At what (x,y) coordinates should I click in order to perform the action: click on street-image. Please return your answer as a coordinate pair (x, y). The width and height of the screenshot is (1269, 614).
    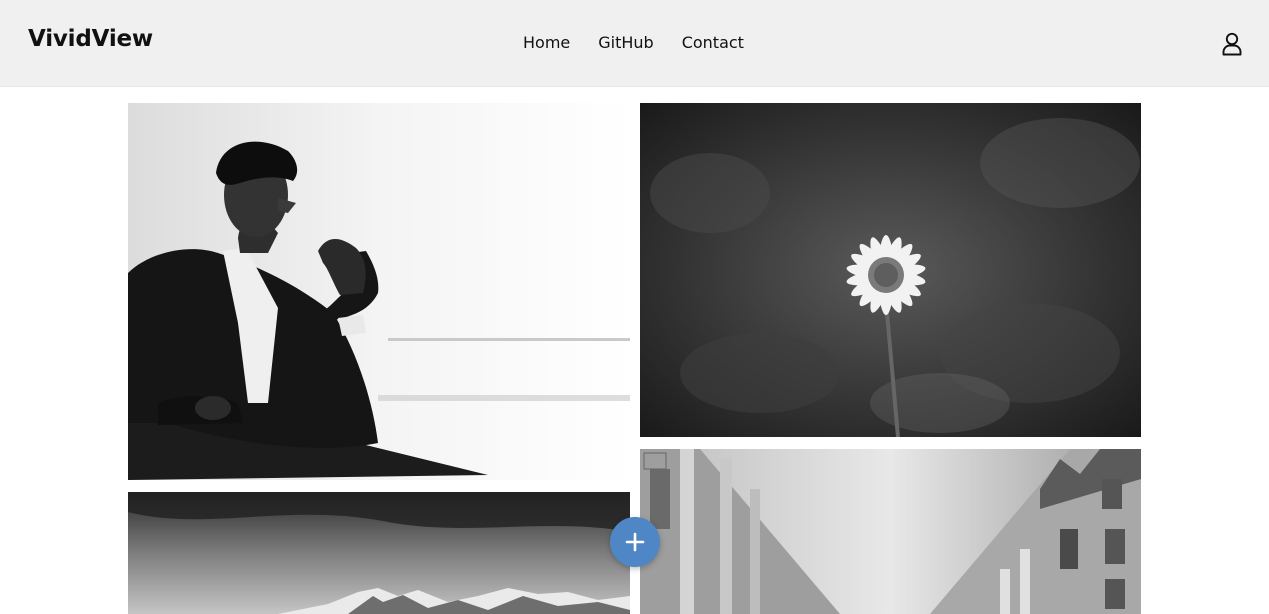
    Looking at the image, I should click on (890, 531).